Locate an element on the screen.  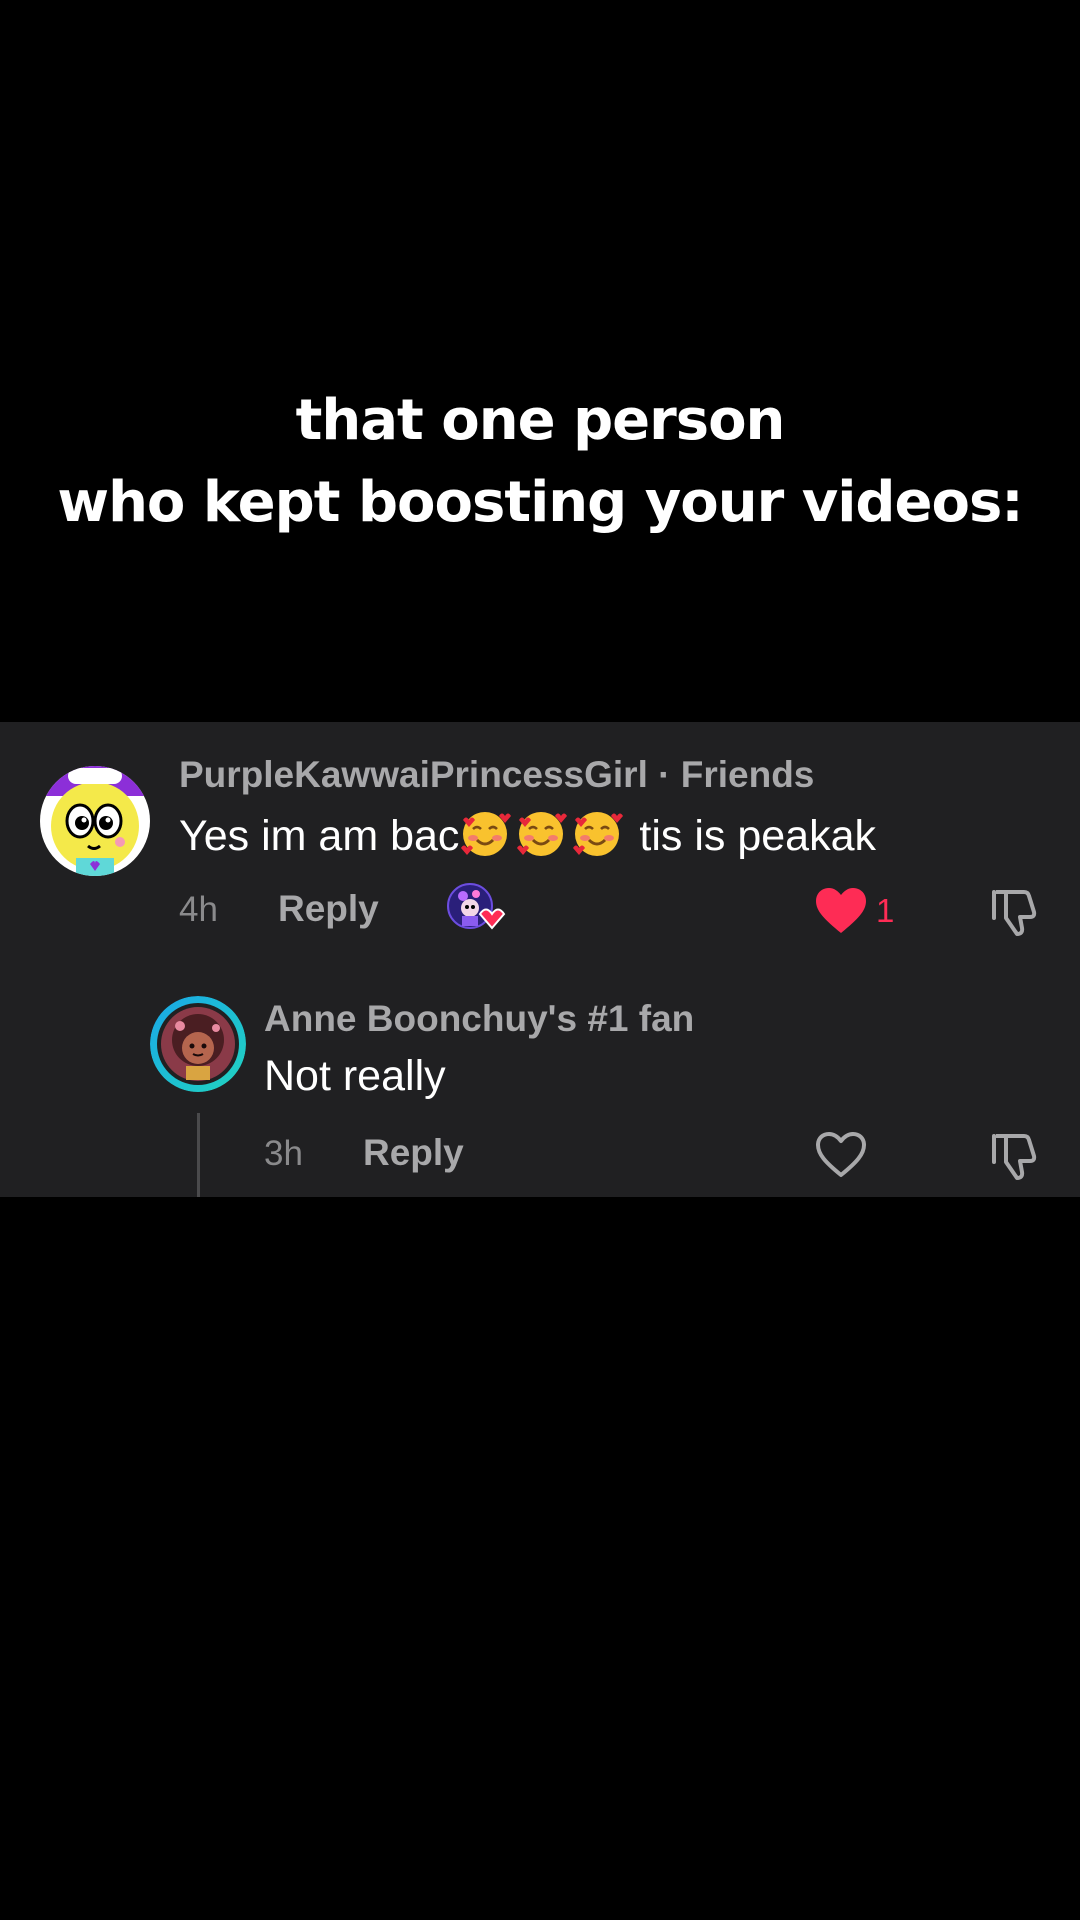
comment-timestamp: 4h is located at coordinates (198, 909).